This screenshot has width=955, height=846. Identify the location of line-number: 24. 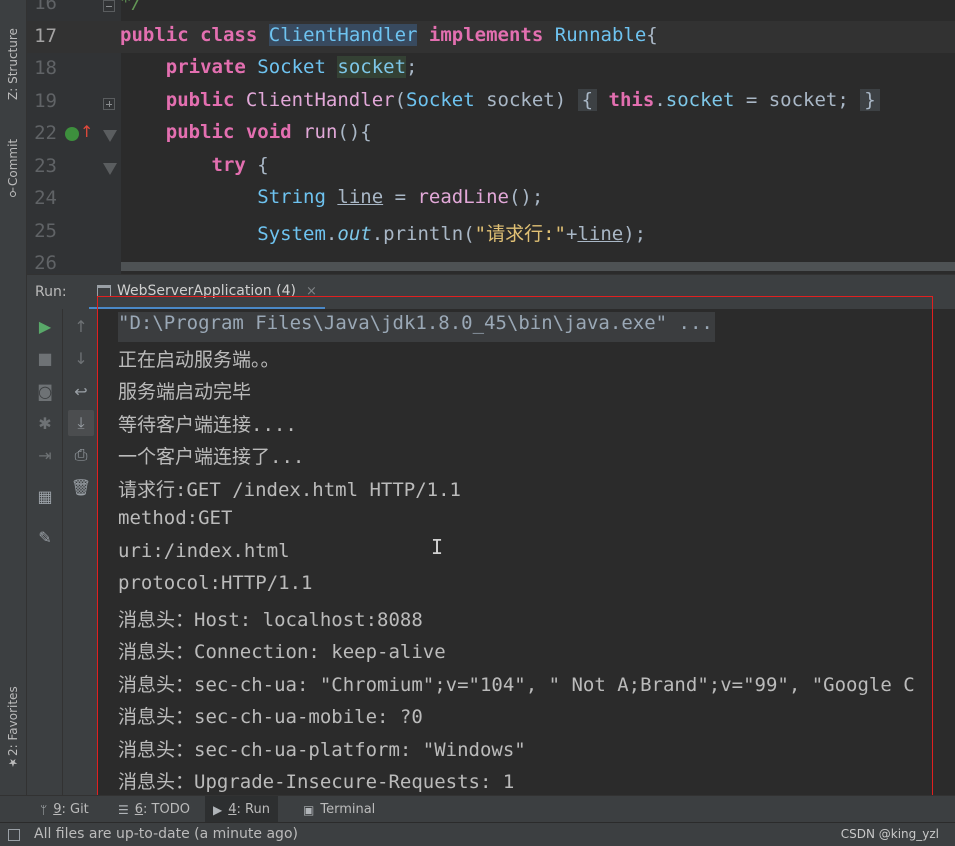
(45, 198).